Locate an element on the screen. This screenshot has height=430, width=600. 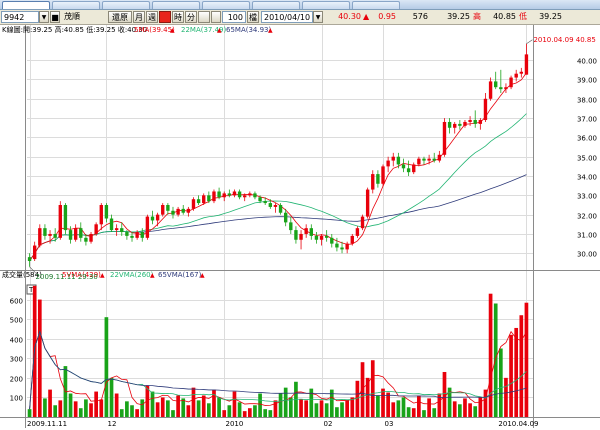
volume-tick-label: 200 is located at coordinates (16, 380).